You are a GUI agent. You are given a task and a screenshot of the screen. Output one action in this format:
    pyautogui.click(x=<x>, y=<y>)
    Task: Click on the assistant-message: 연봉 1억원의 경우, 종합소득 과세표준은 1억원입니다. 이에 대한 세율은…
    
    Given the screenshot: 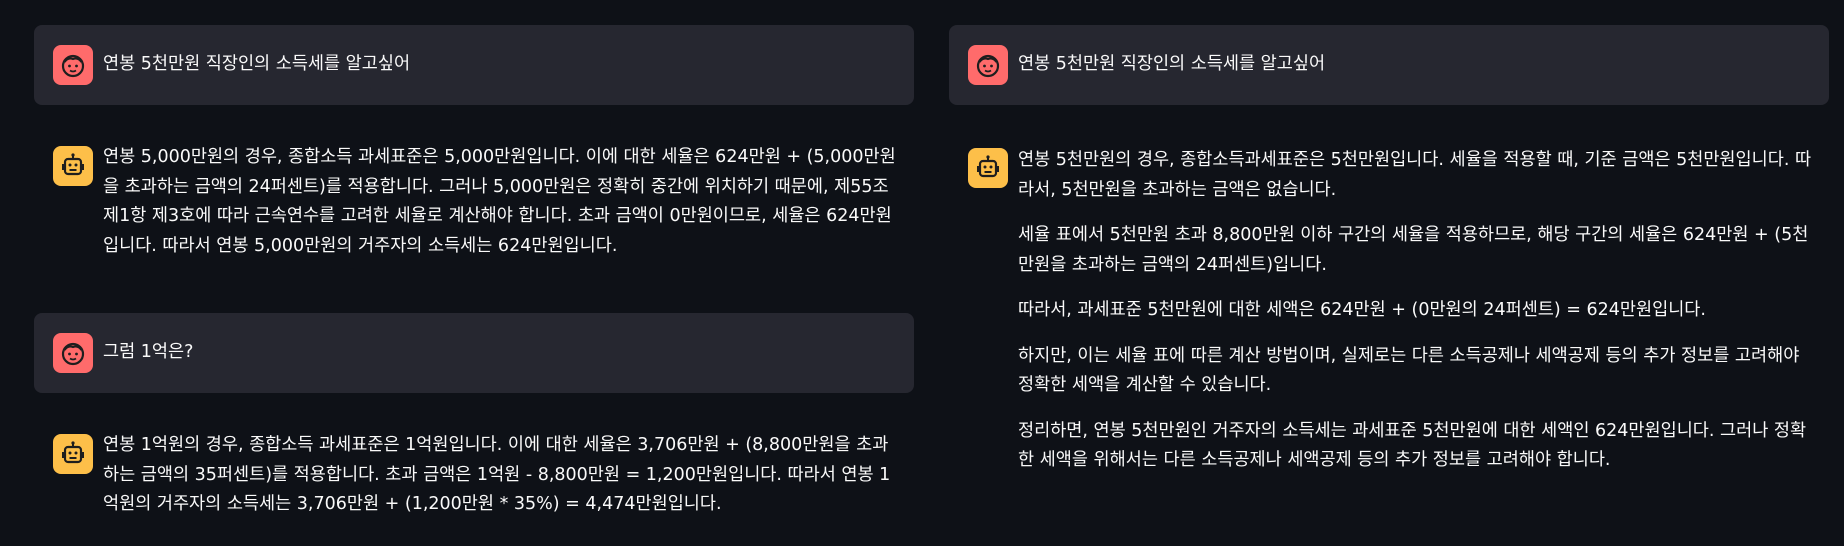 What is the action you would take?
    pyautogui.click(x=474, y=474)
    